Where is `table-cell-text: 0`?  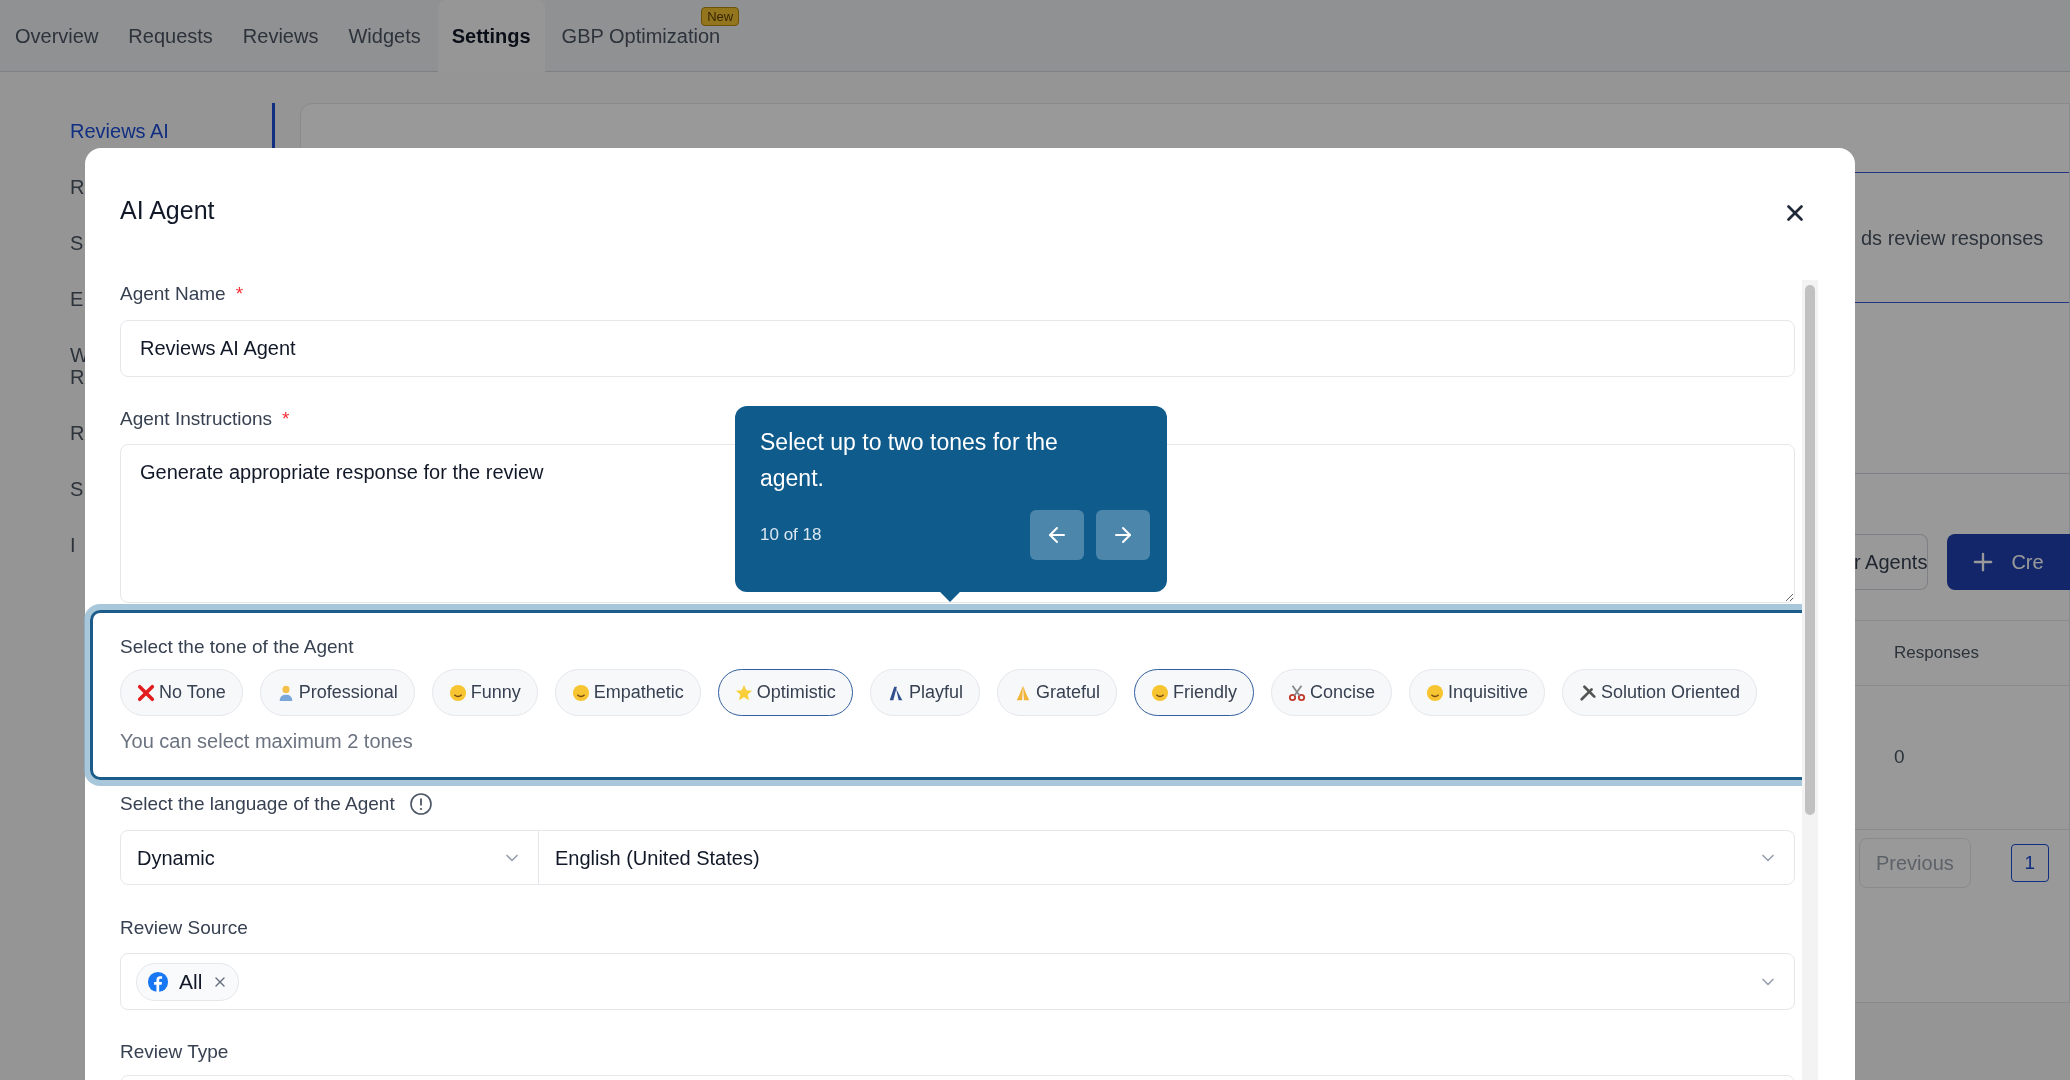 table-cell-text: 0 is located at coordinates (1899, 757).